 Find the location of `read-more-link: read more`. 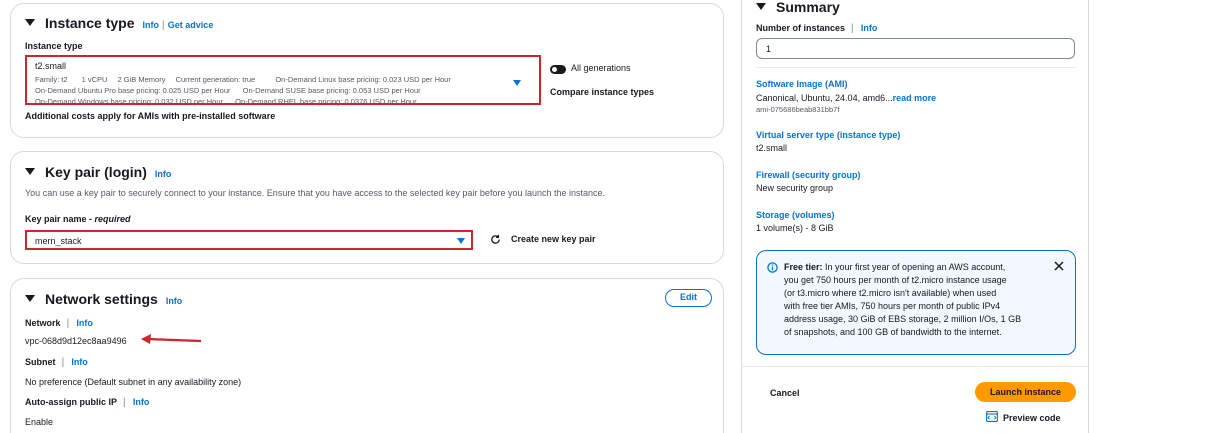

read-more-link: read more is located at coordinates (915, 98).